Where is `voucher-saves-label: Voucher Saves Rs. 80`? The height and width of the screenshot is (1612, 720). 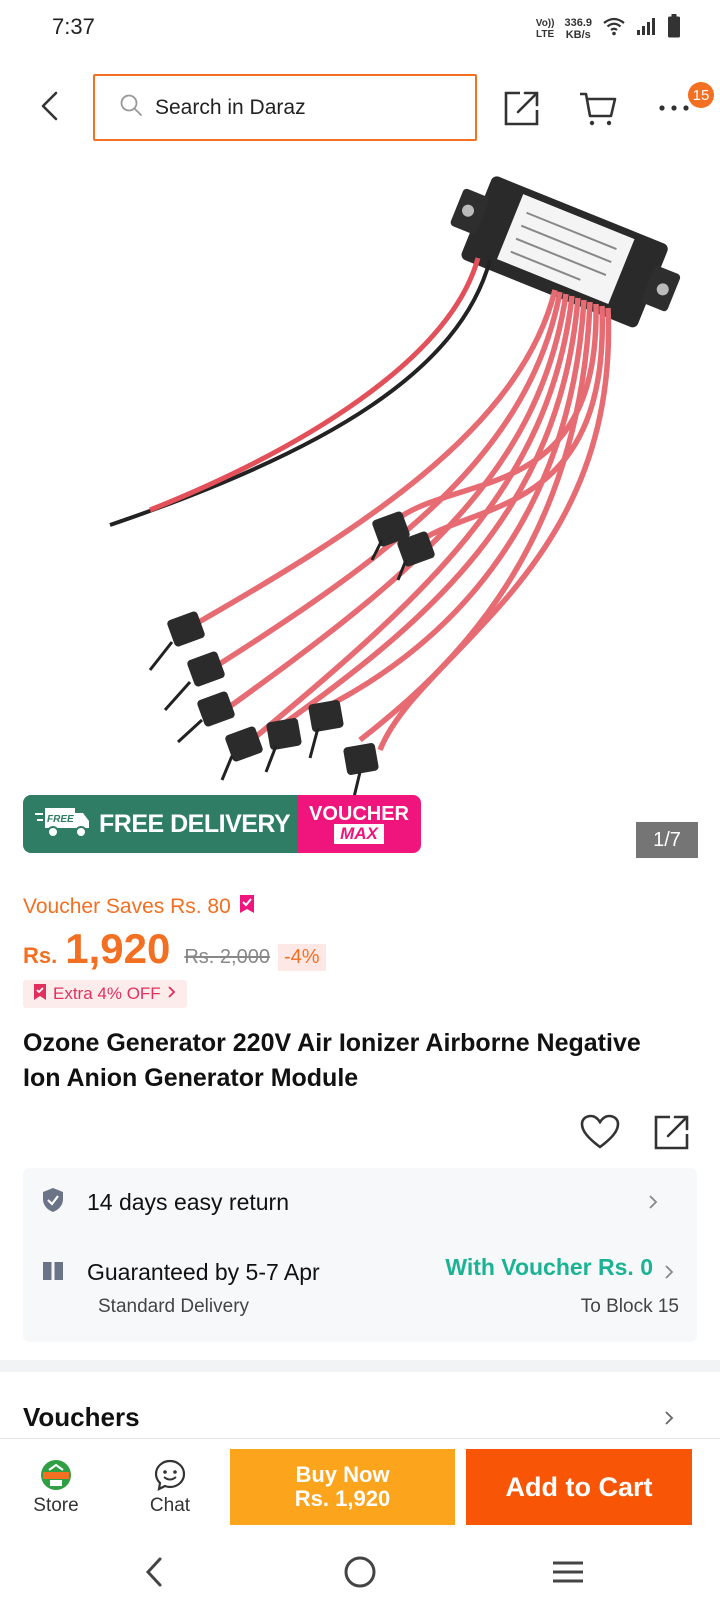
voucher-saves-label: Voucher Saves Rs. 80 is located at coordinates (127, 906).